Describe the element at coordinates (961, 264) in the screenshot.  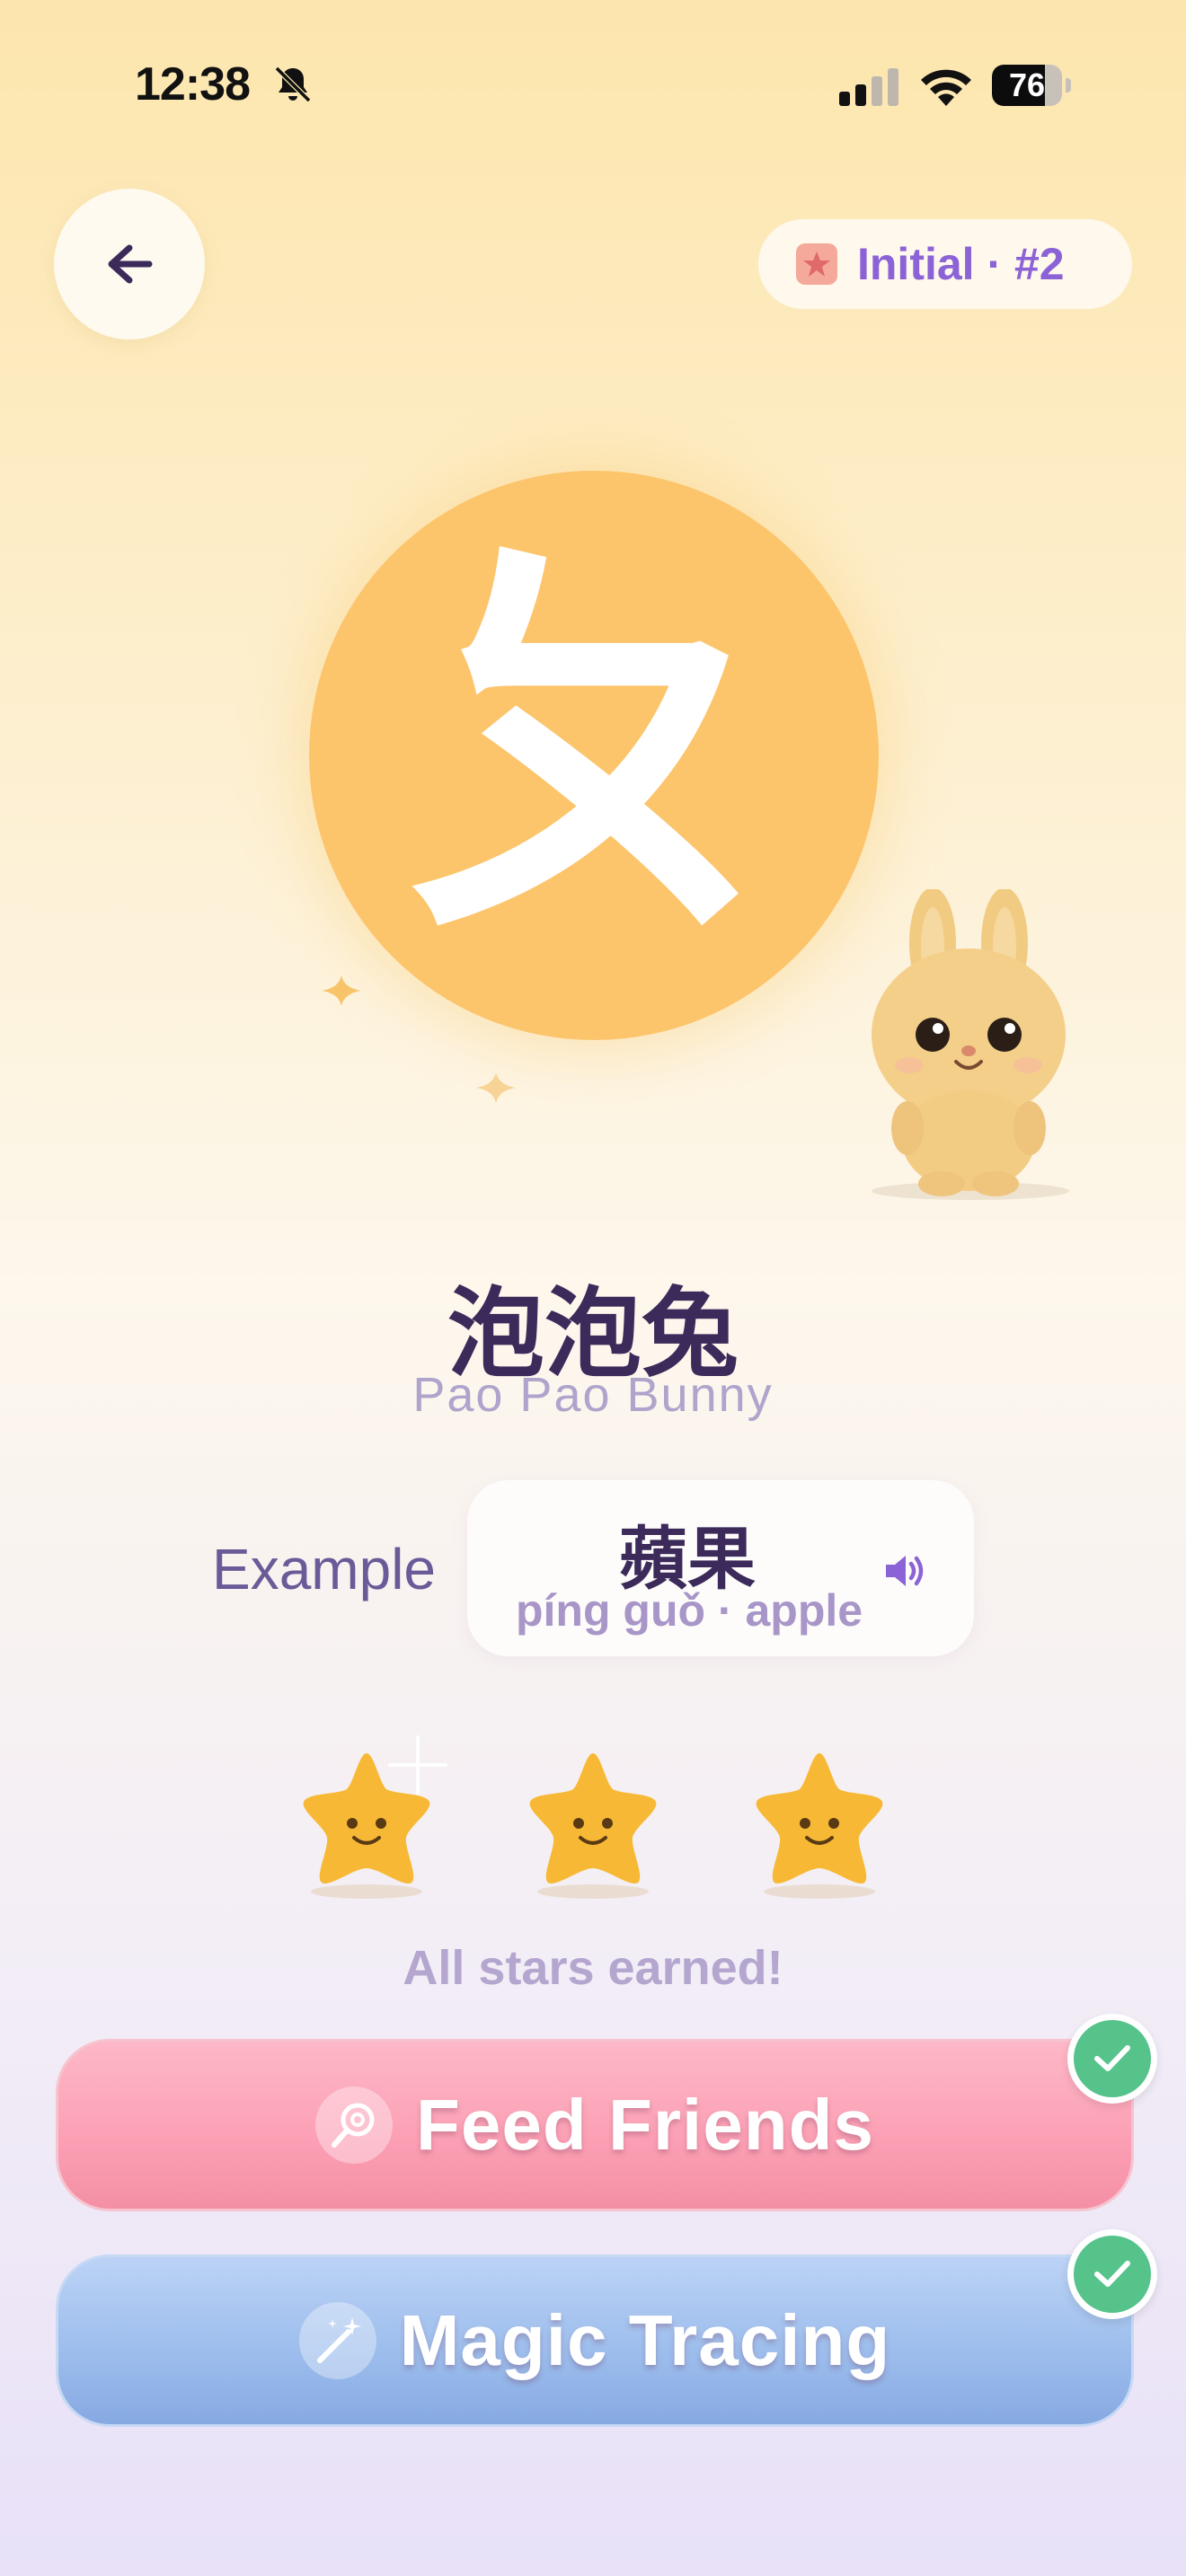
I see `level-badge-text: Initial · #2` at that location.